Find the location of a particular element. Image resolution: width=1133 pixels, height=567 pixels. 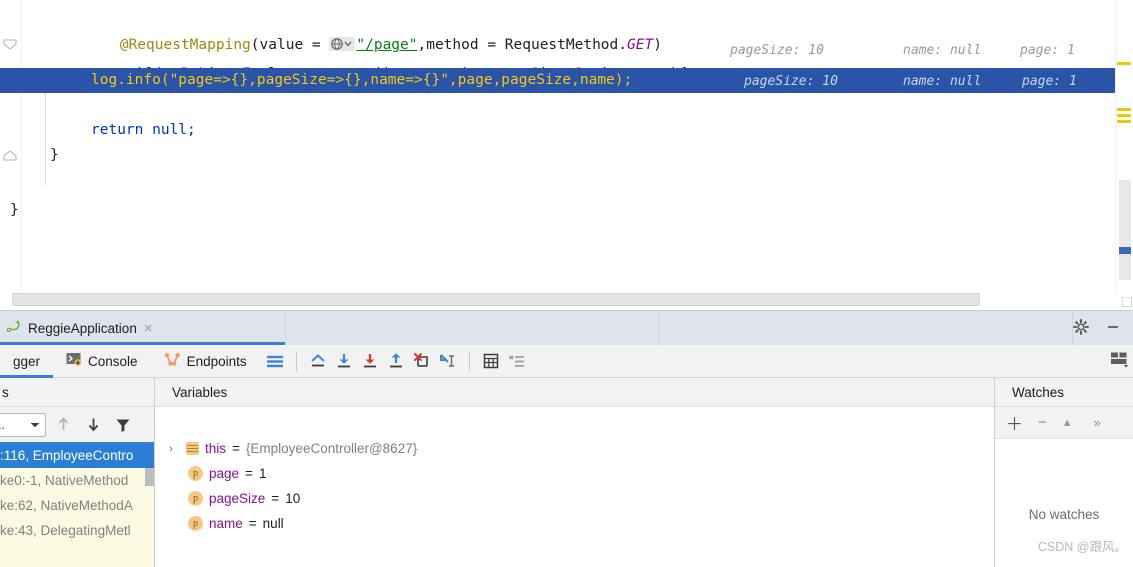

variable-row-pagesize: p pageSize = 10 is located at coordinates (574, 498).